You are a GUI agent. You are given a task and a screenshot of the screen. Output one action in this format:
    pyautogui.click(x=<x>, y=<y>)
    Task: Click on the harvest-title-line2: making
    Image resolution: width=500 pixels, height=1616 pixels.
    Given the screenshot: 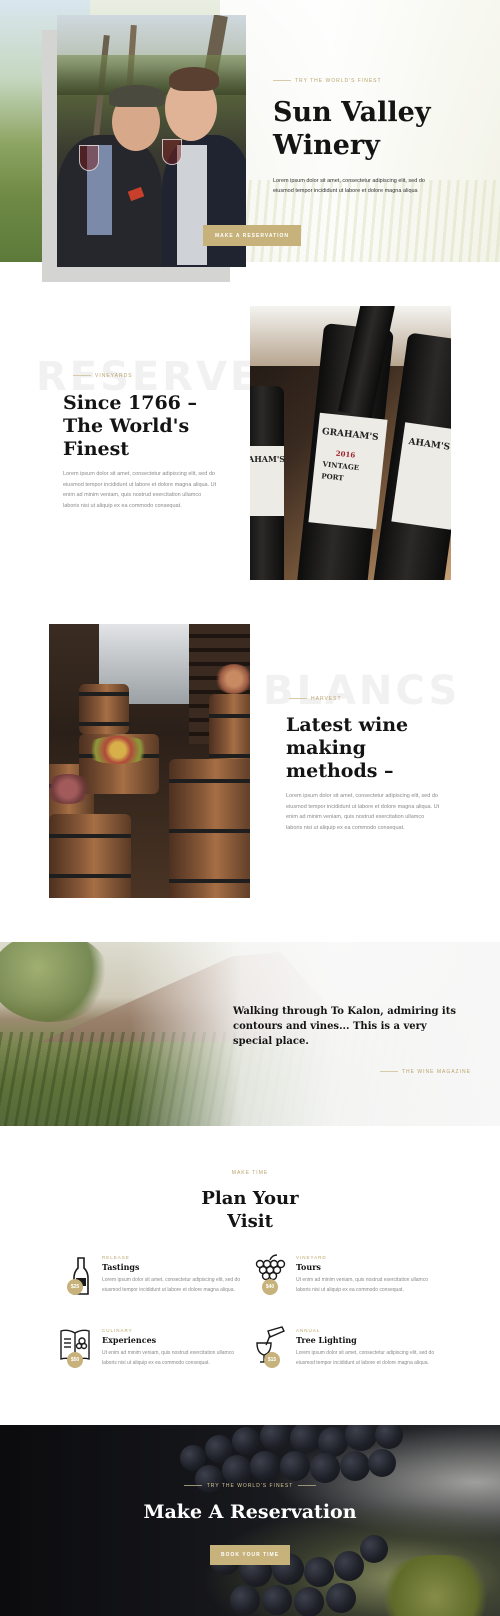 What is the action you would take?
    pyautogui.click(x=326, y=748)
    